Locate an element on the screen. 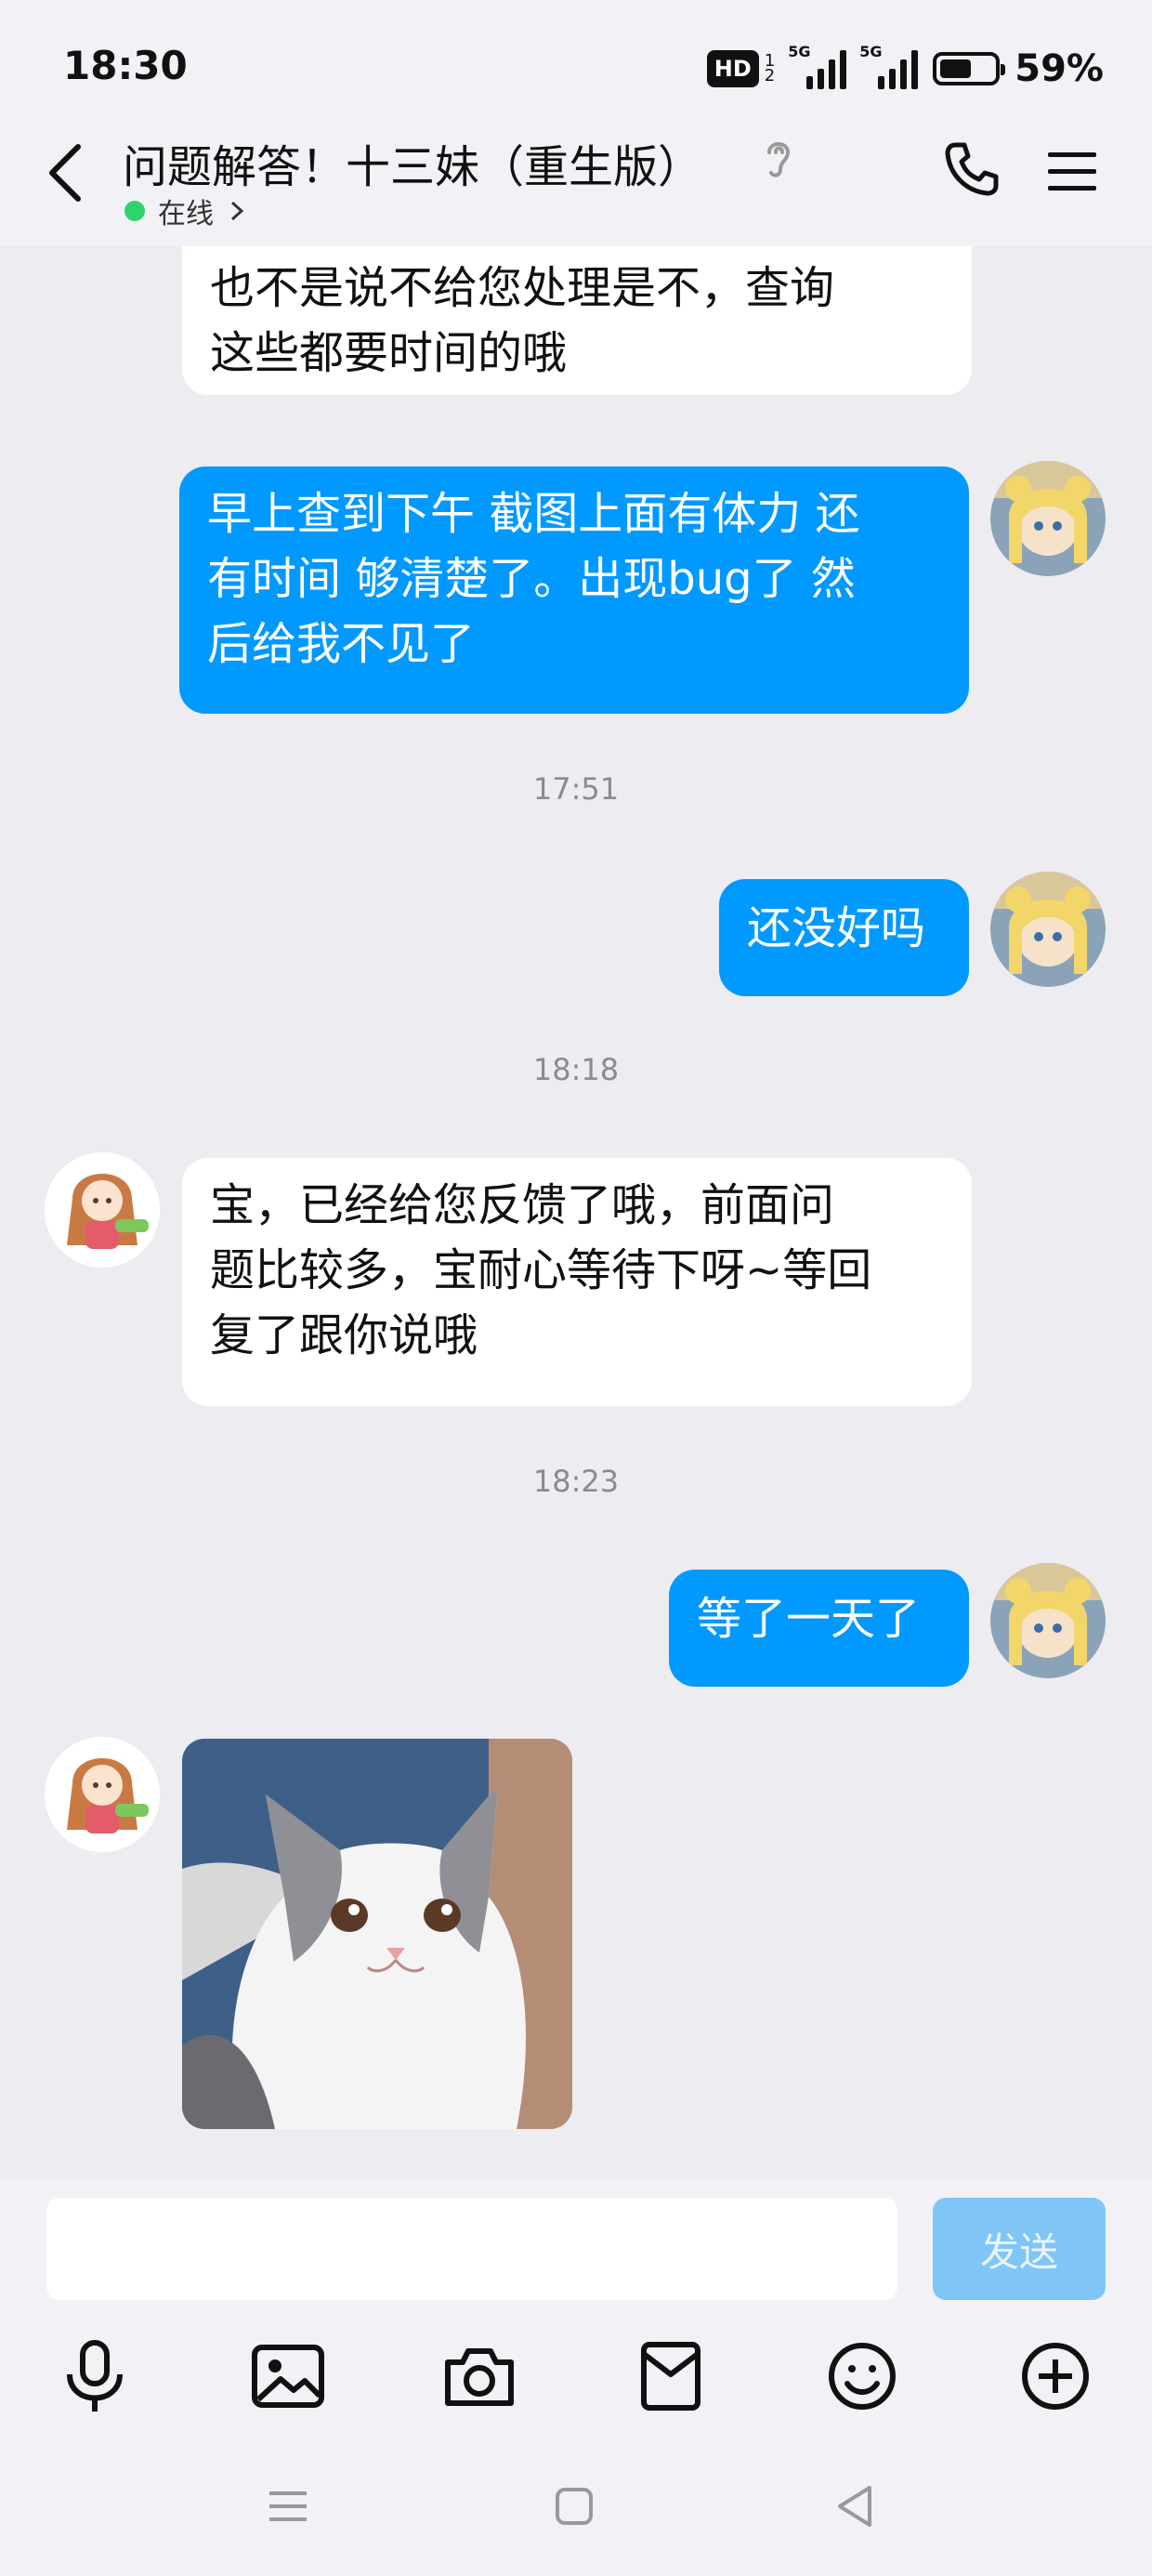 This screenshot has height=2576, width=1152. incoming-message: 宝，已经给您反馈了哦，前面问 题比较多，宝耐心等待下呀~等回 复了跟你说哦 is located at coordinates (577, 1282).